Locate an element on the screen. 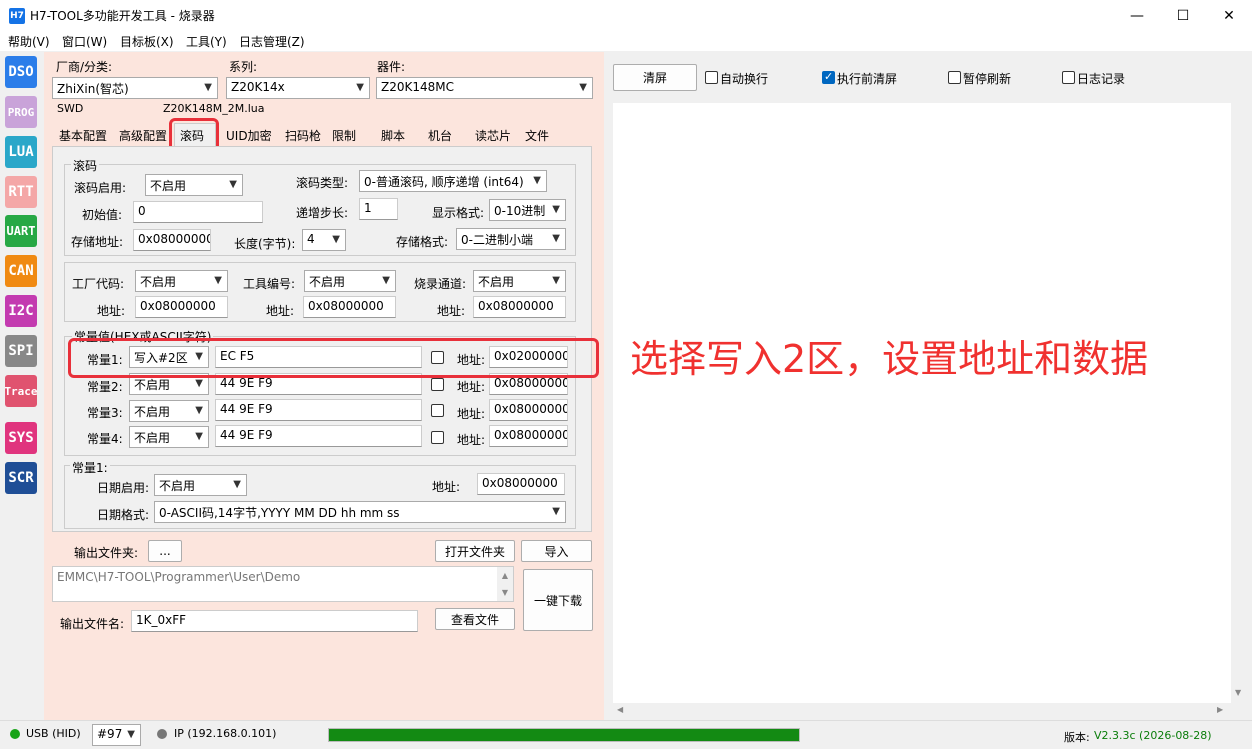  part-select: Z20K148MC ▼ is located at coordinates (484, 88).